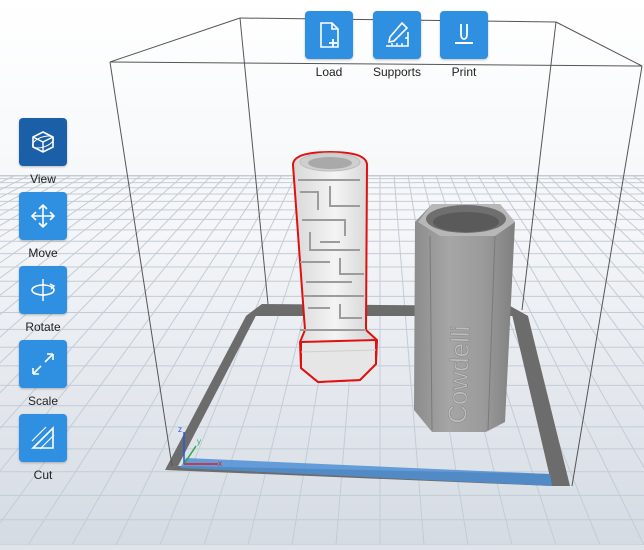 The image size is (644, 550). What do you see at coordinates (43, 475) in the screenshot?
I see `cut-label: Cut` at bounding box center [43, 475].